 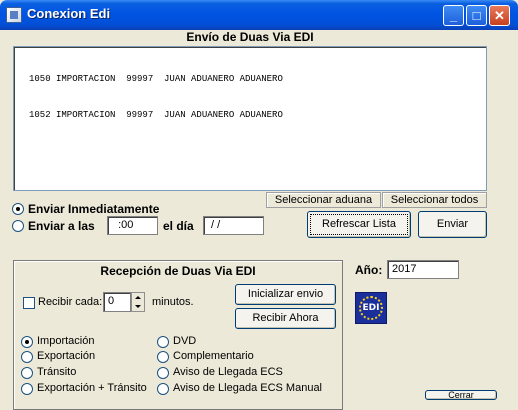 I want to click on refresh-list-button: Refrescar Lista, so click(x=359, y=224).